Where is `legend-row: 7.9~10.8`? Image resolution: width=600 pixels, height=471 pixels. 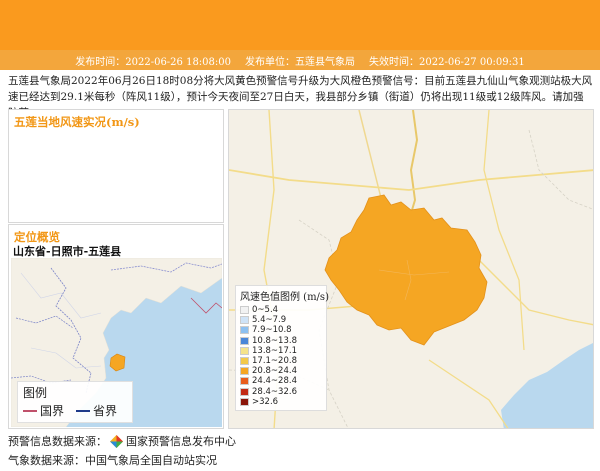
legend-row: 7.9~10.8 is located at coordinates (281, 330).